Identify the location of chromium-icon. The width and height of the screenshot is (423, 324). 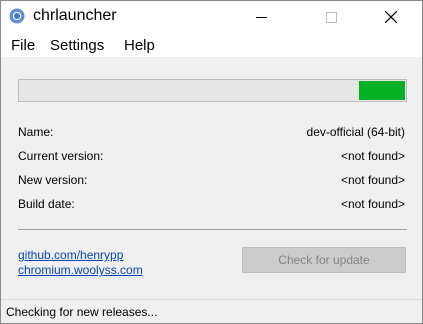
(17, 16).